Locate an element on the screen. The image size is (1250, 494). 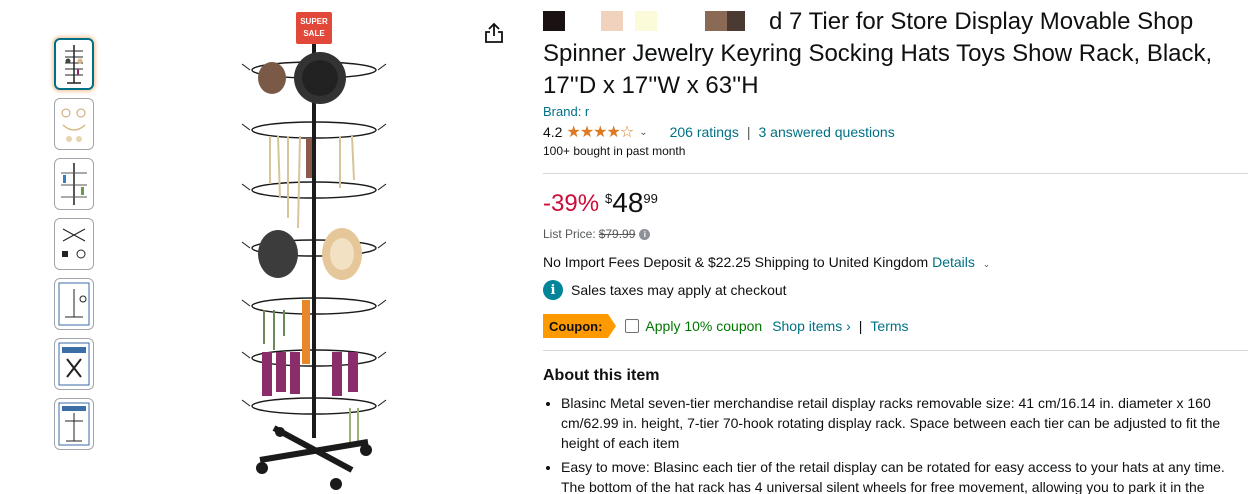
price-fraction: 99 is located at coordinates (650, 198).